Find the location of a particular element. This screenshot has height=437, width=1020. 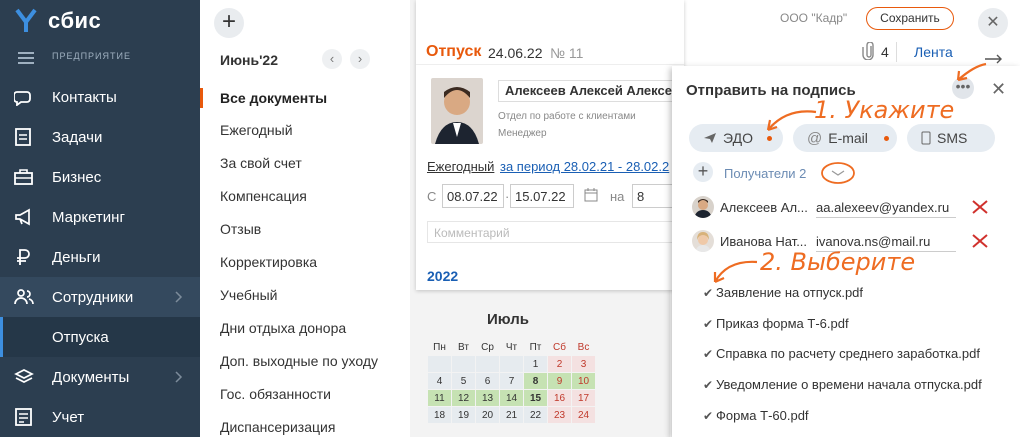

save-button: Сохранить is located at coordinates (910, 18).